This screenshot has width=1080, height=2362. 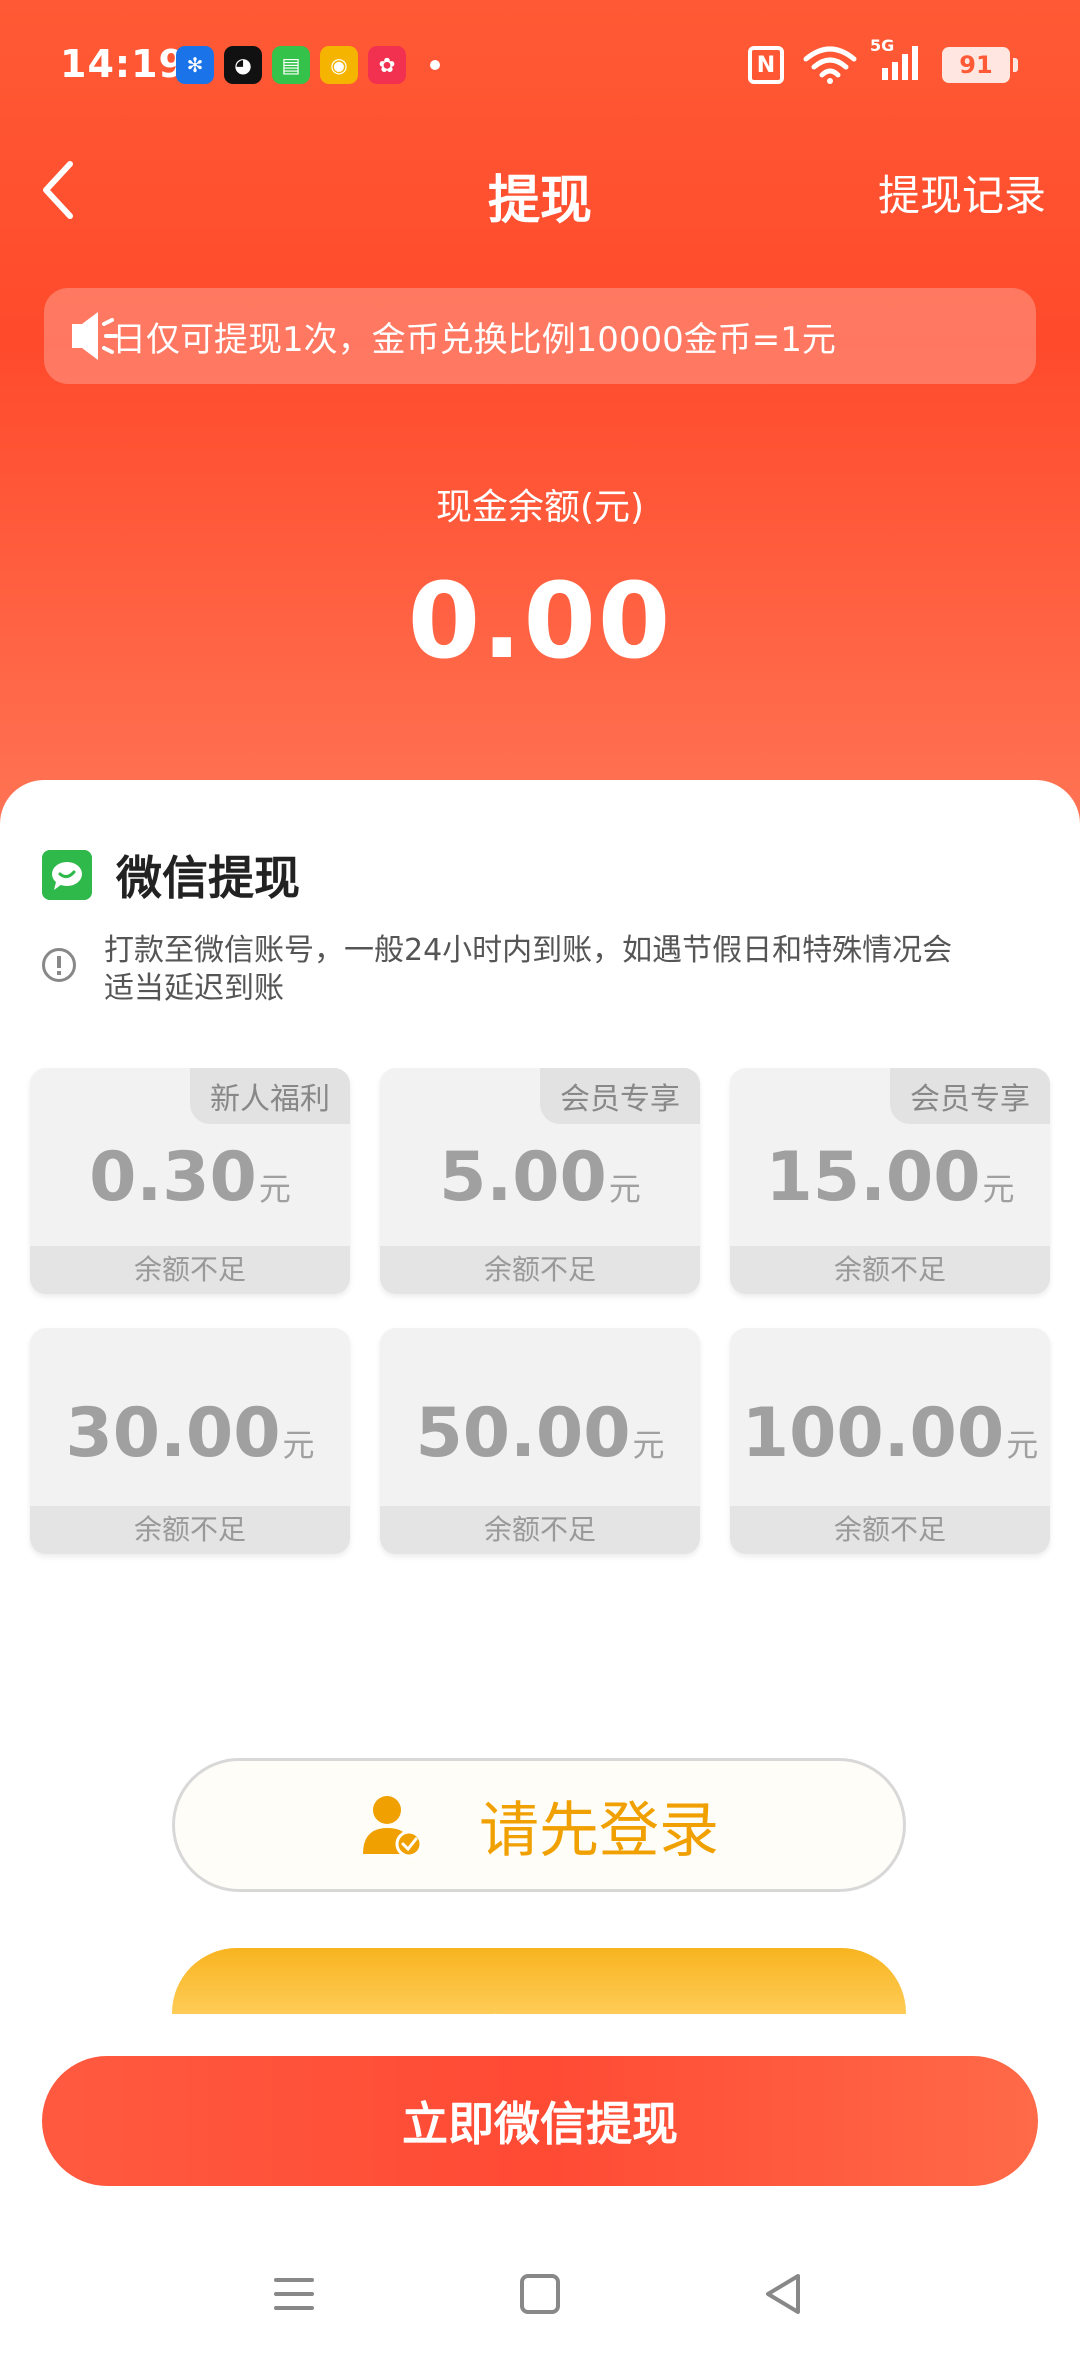 I want to click on option-amount-value: 0.30, so click(x=173, y=1177).